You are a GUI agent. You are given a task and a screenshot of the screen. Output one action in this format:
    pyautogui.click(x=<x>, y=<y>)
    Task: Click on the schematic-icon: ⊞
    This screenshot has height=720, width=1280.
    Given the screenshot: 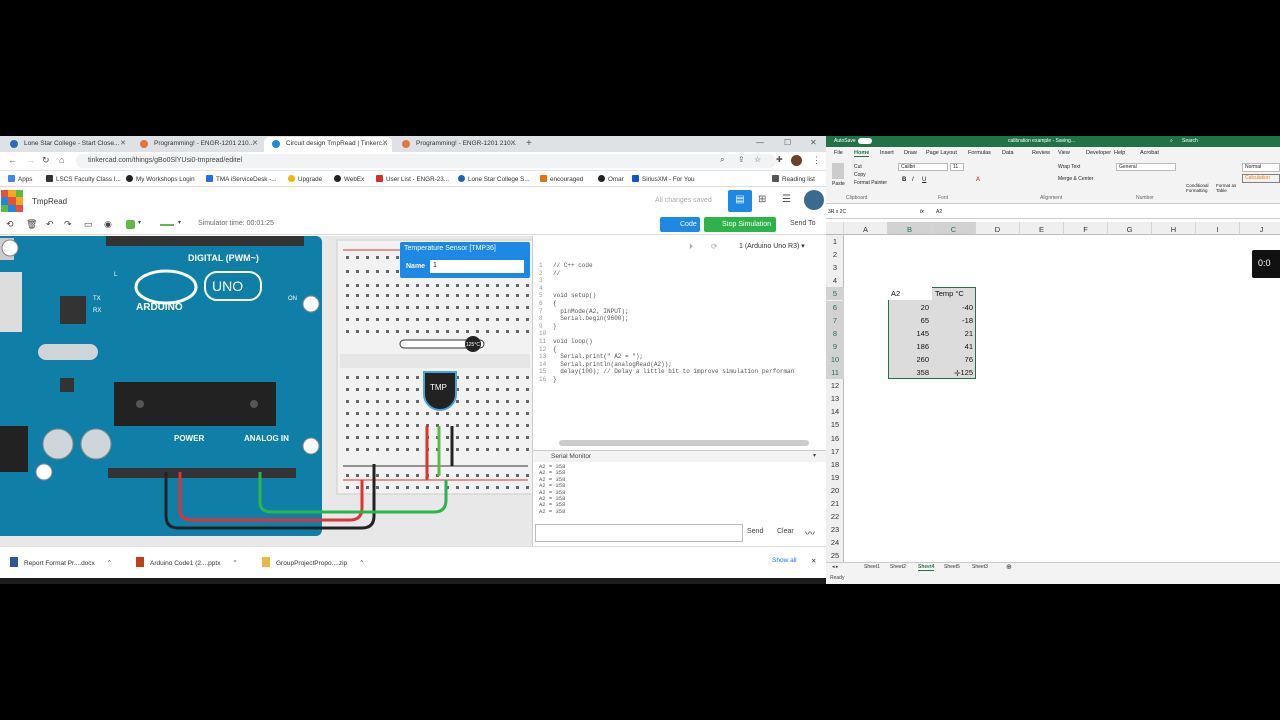 What is the action you would take?
    pyautogui.click(x=762, y=199)
    